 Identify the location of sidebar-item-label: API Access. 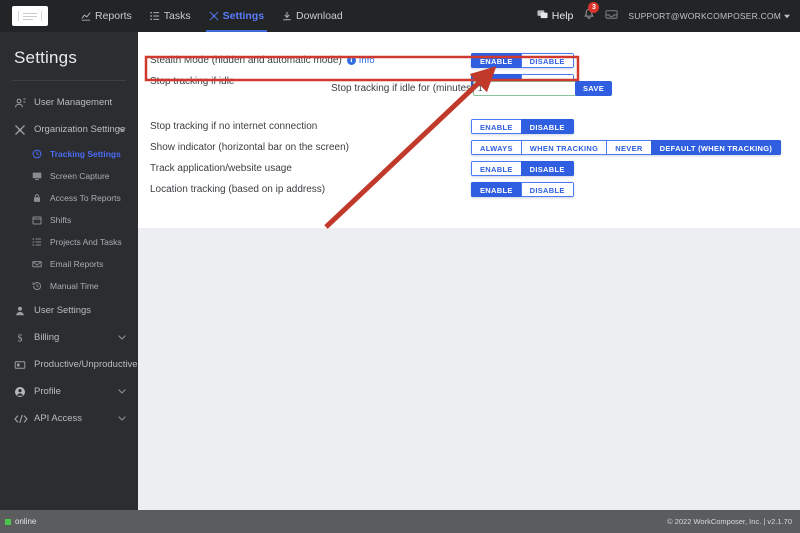
(58, 418).